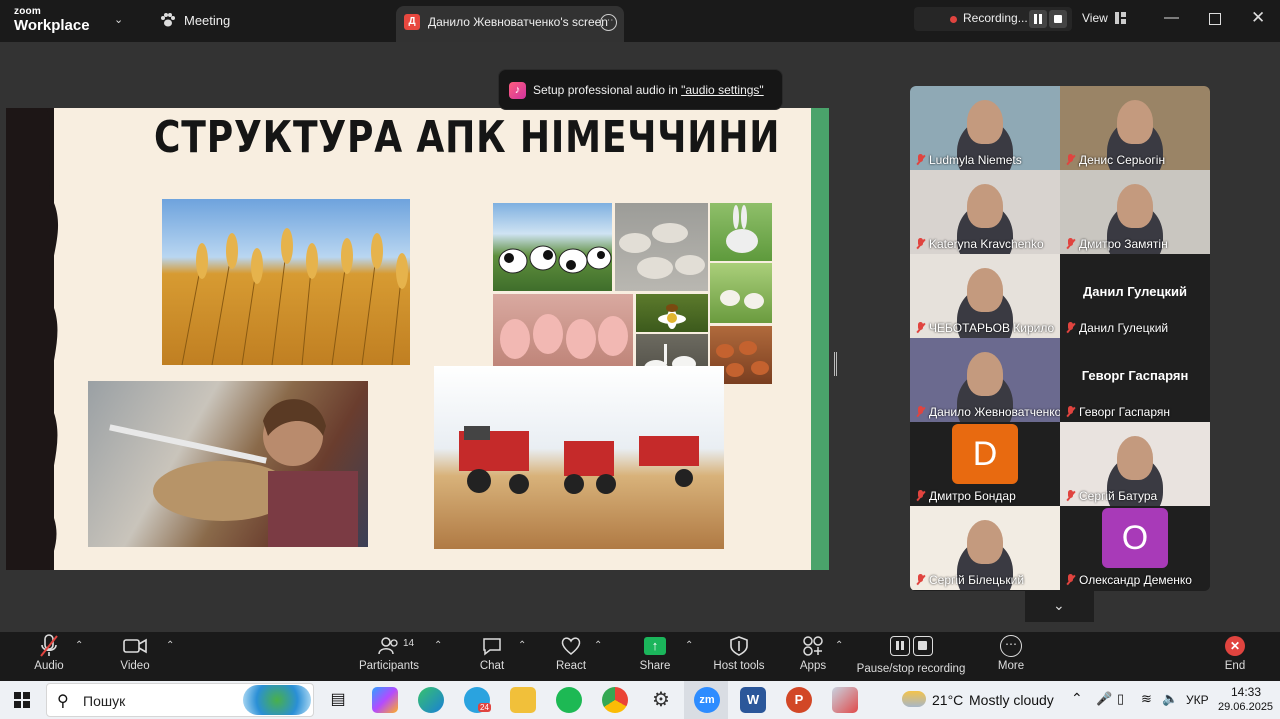 The image size is (1280, 719). Describe the element at coordinates (22, 700) in the screenshot. I see `windows-start-icon` at that location.